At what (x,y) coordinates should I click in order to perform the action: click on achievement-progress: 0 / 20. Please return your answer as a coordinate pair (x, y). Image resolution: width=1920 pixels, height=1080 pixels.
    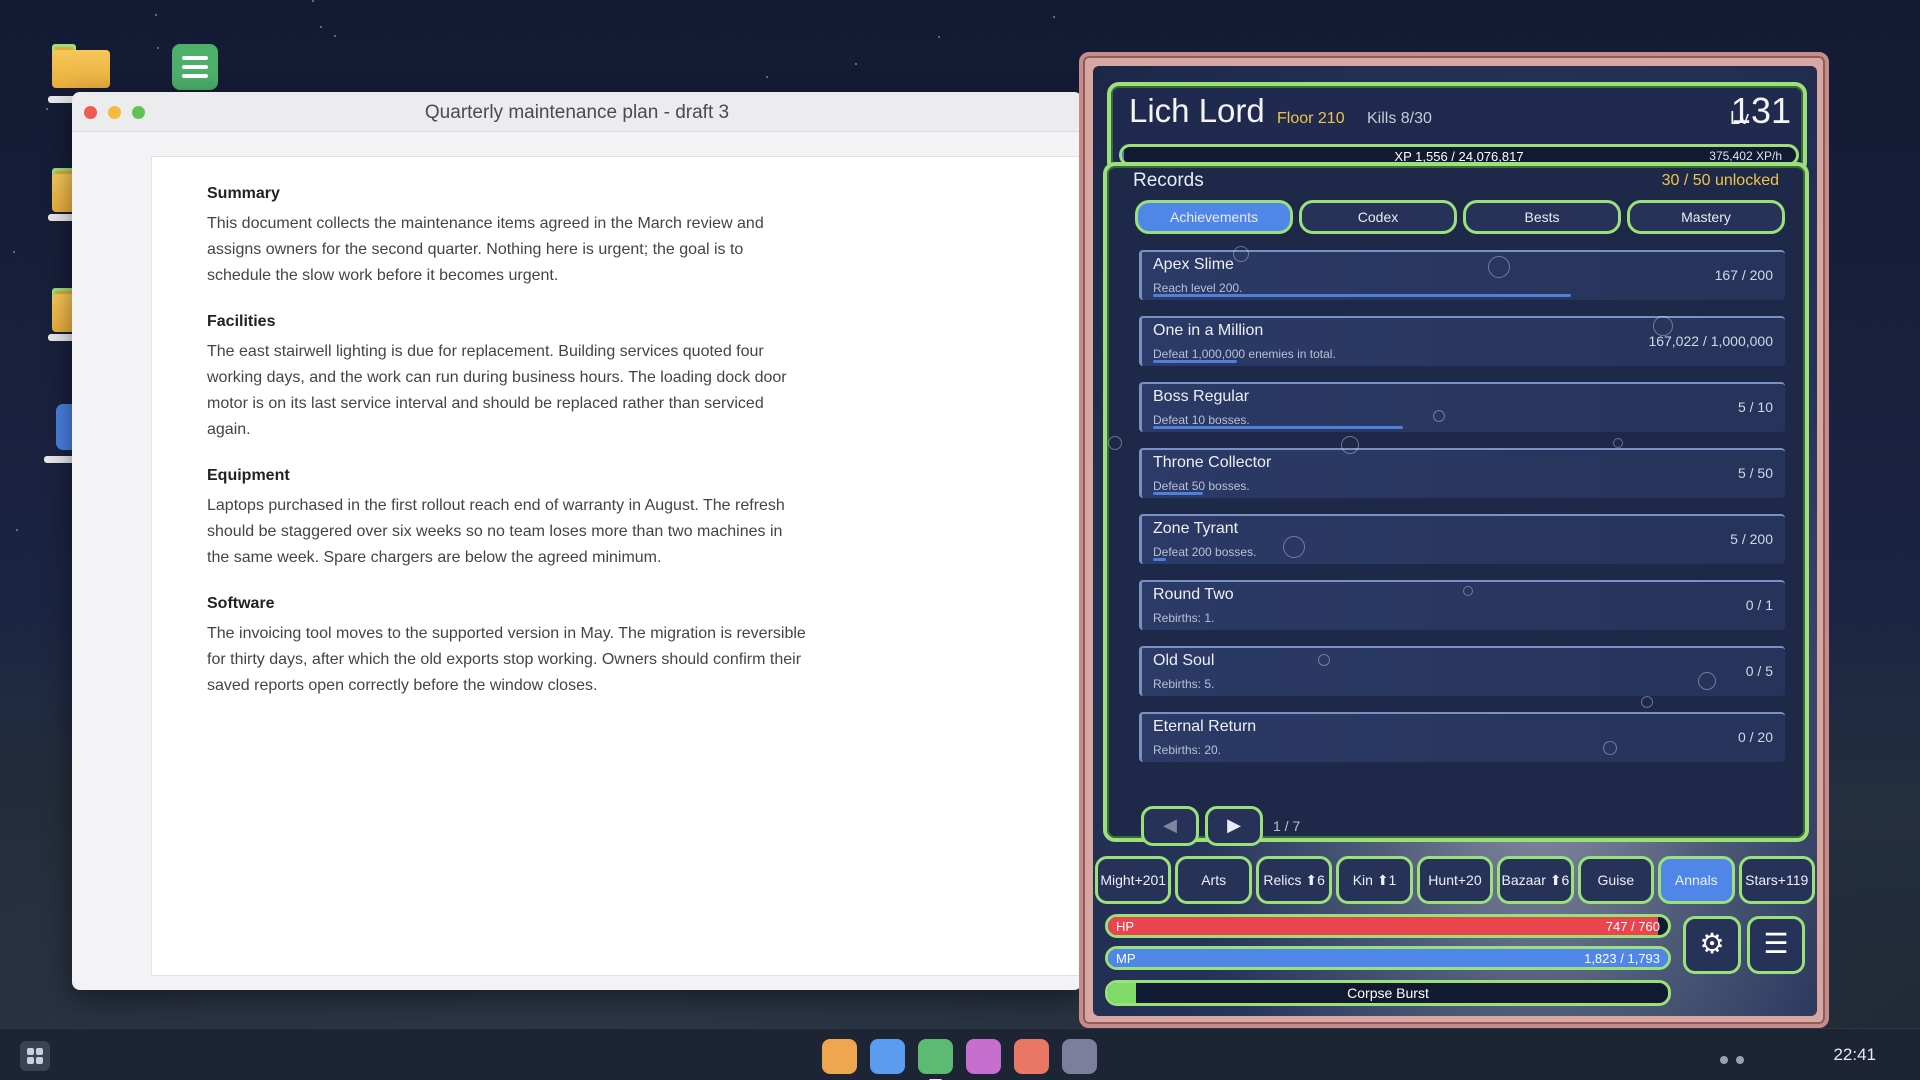
    Looking at the image, I should click on (1755, 737).